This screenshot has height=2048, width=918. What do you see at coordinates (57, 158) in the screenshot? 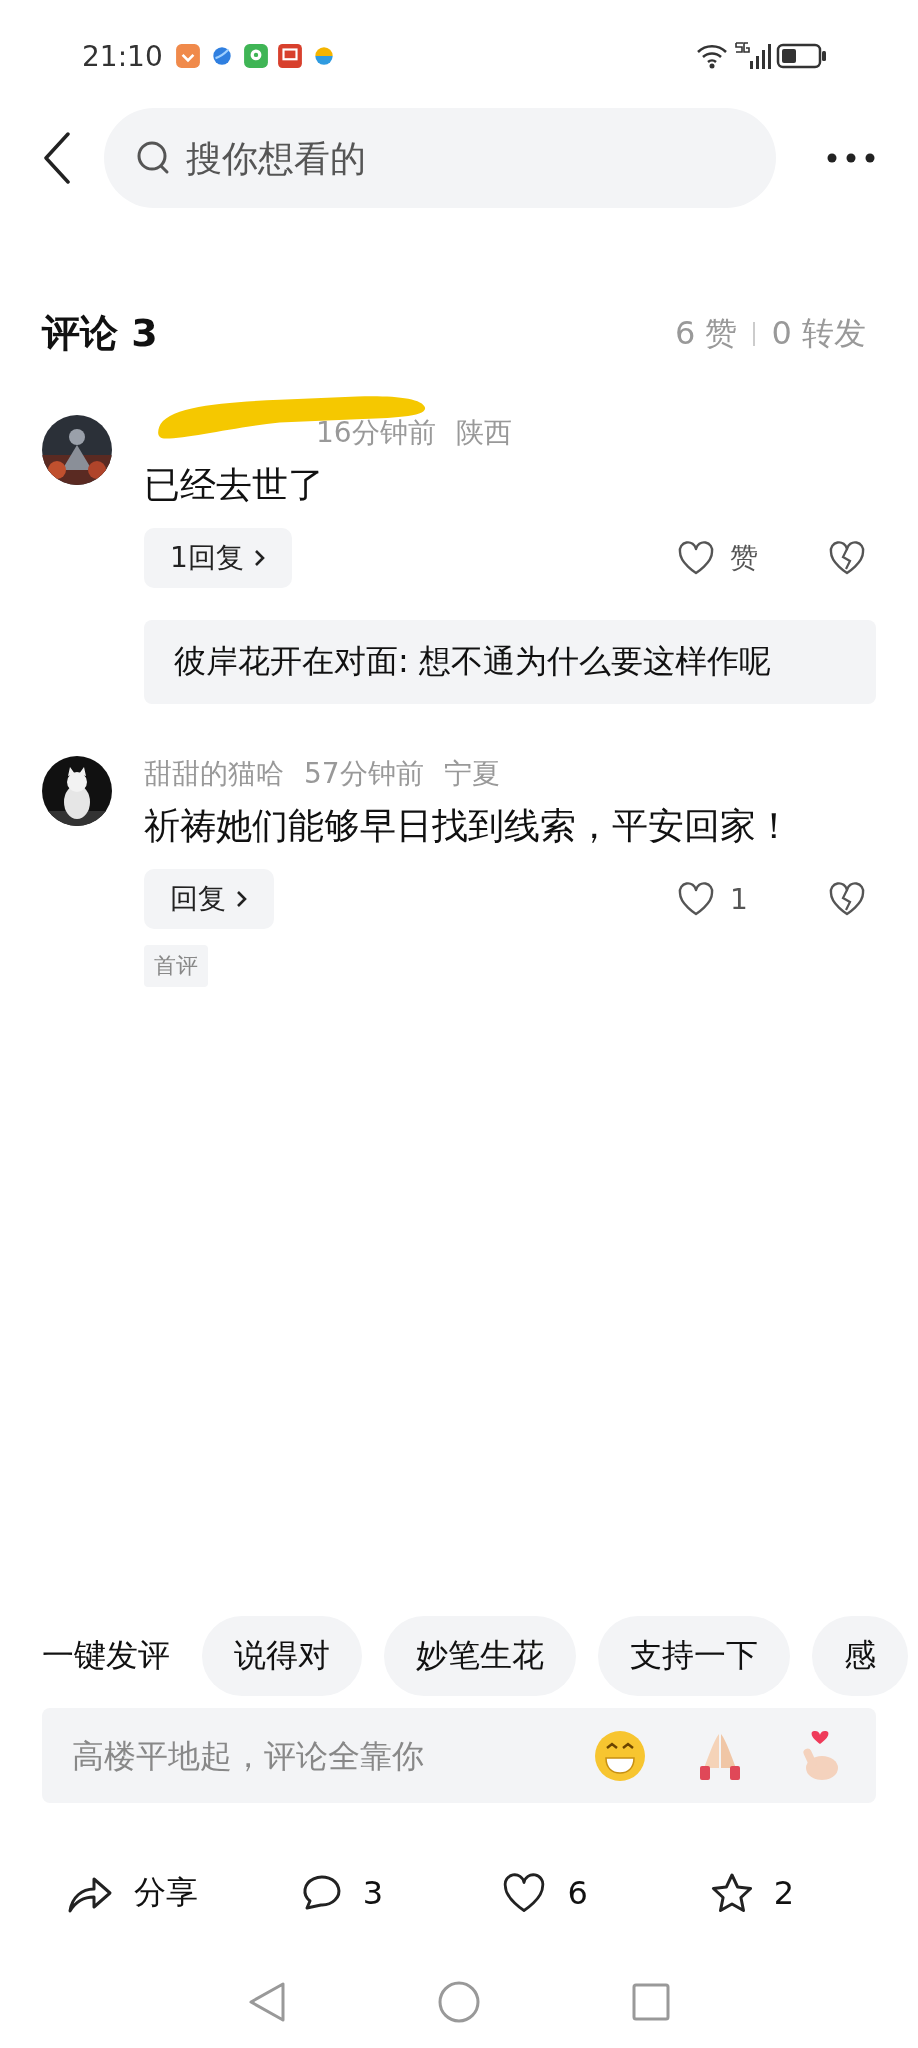
I see `back-icon` at bounding box center [57, 158].